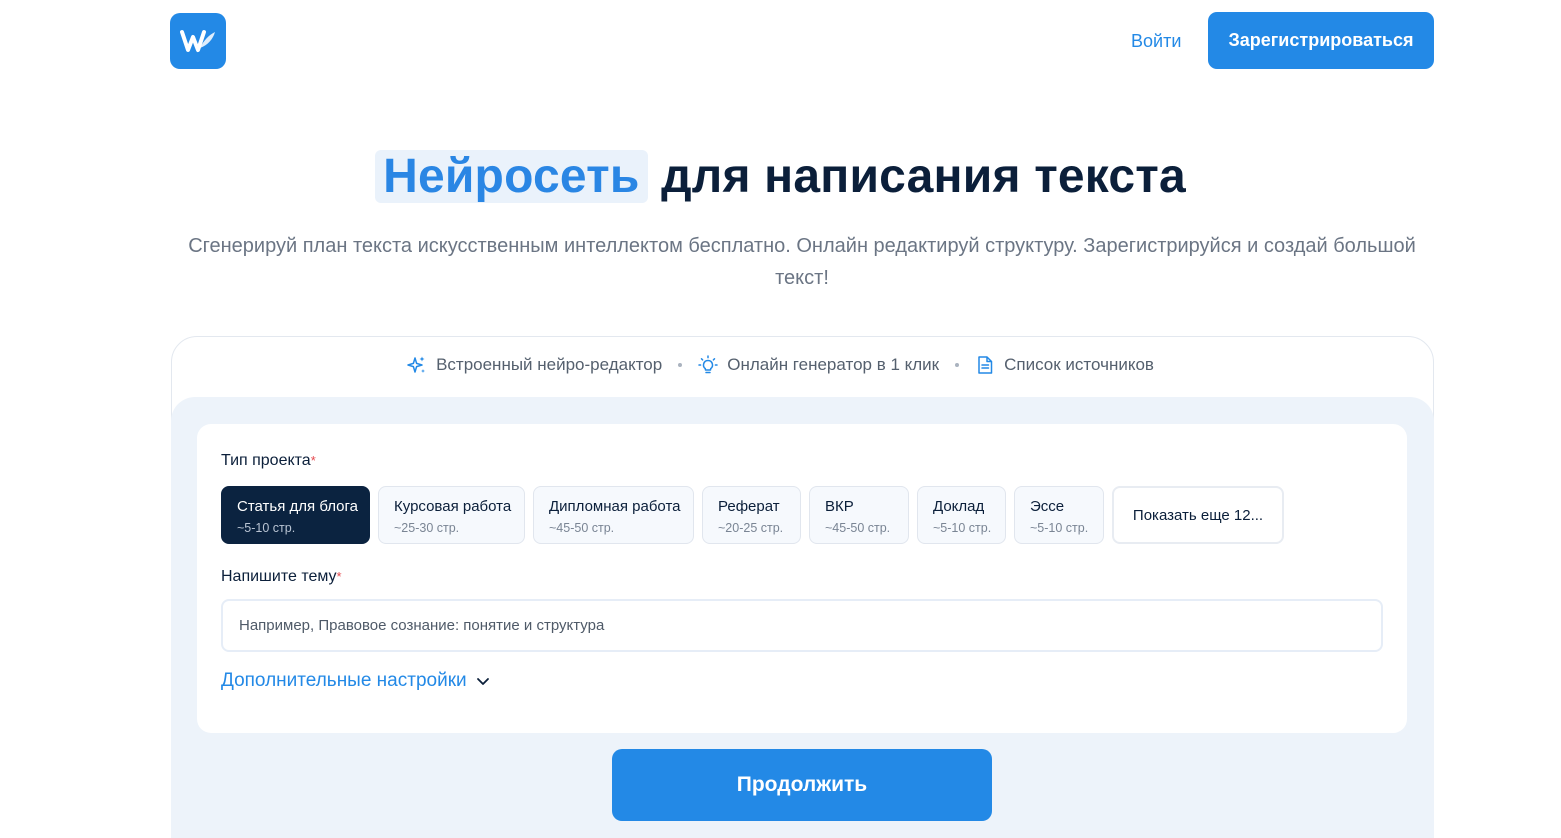  What do you see at coordinates (959, 506) in the screenshot?
I see `chip-title: Доклад` at bounding box center [959, 506].